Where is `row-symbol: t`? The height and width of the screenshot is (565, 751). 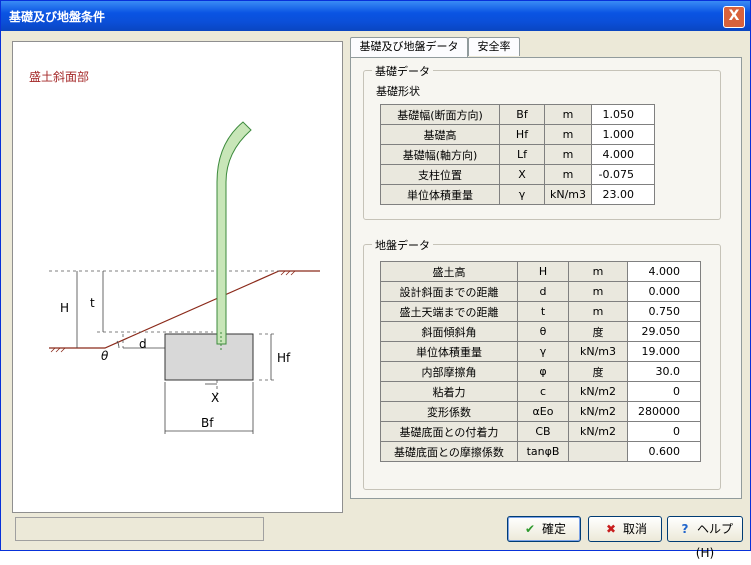
row-symbol: t is located at coordinates (543, 311).